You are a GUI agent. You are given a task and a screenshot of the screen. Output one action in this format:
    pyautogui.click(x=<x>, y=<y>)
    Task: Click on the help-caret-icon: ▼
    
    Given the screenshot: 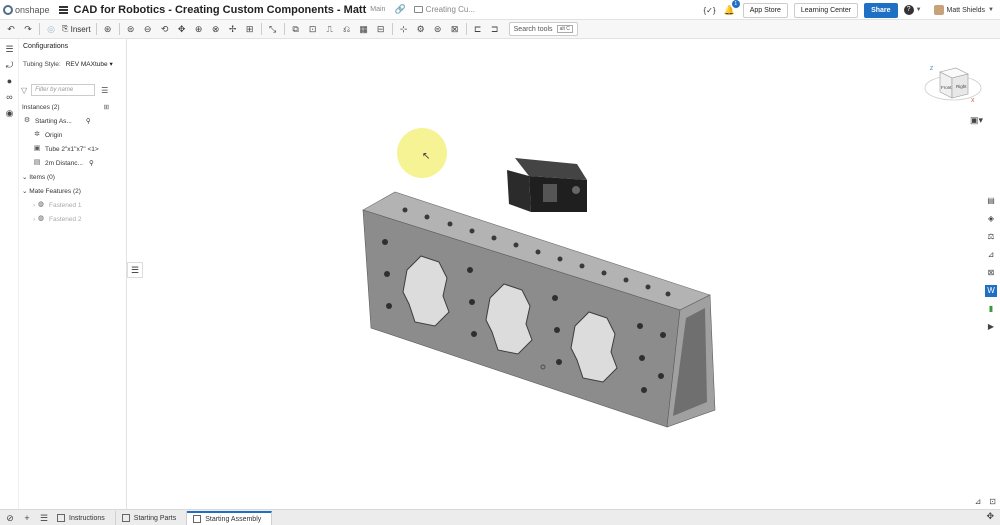 What is the action you would take?
    pyautogui.click(x=919, y=10)
    